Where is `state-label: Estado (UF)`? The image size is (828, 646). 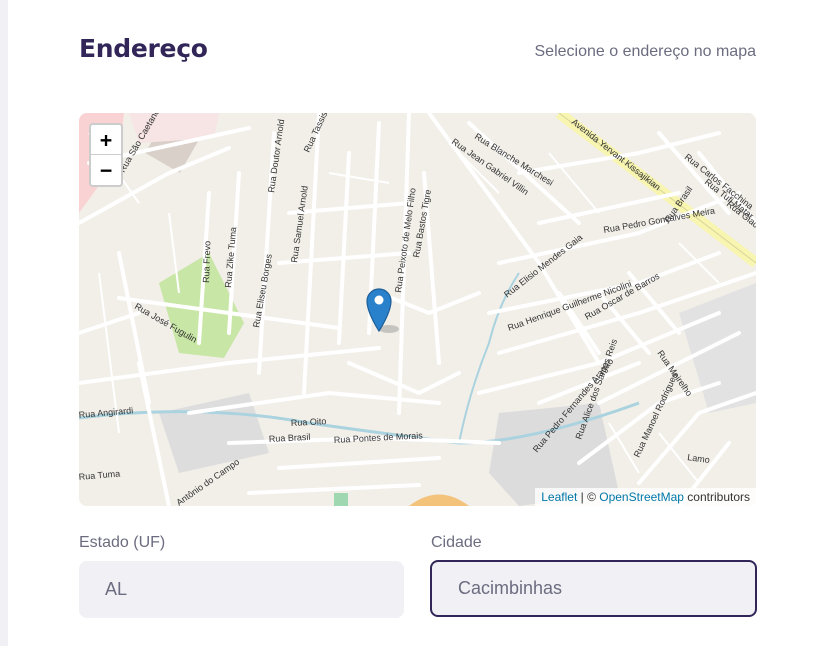 state-label: Estado (UF) is located at coordinates (122, 542).